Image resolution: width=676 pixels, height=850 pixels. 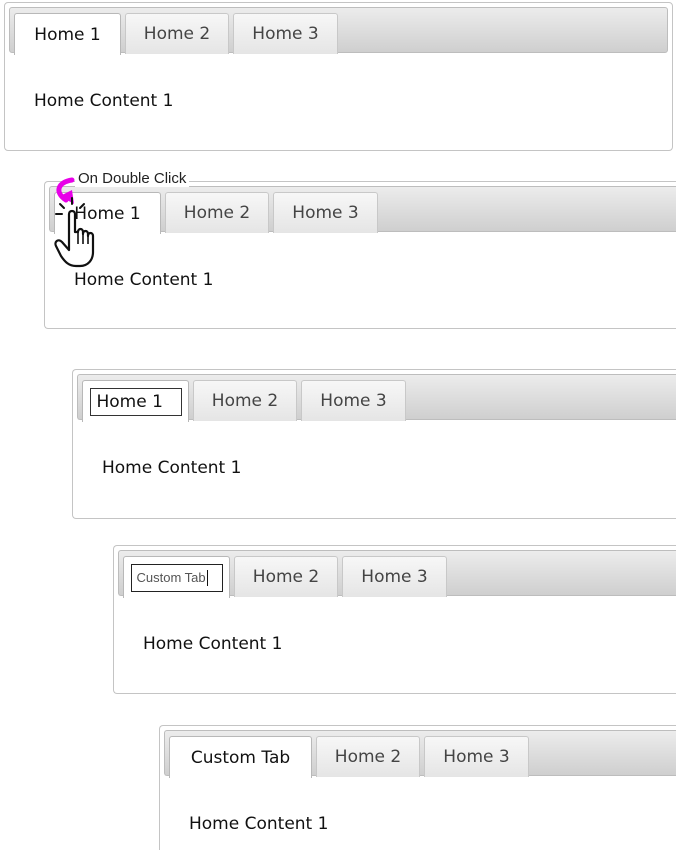 I want to click on tab-edit: Custom Tab, so click(x=176, y=577).